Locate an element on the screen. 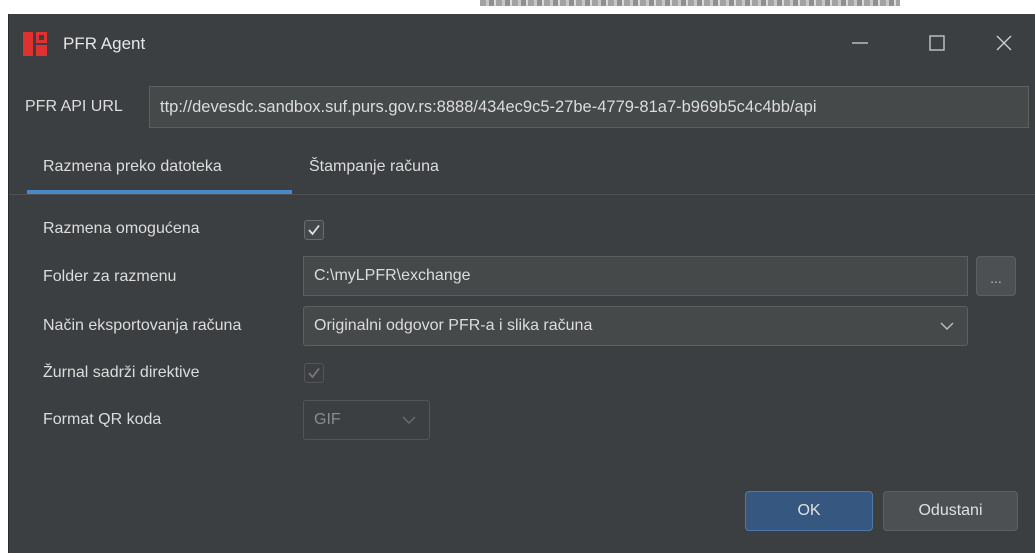 Image resolution: width=1035 pixels, height=553 pixels. minimize-icon is located at coordinates (860, 43).